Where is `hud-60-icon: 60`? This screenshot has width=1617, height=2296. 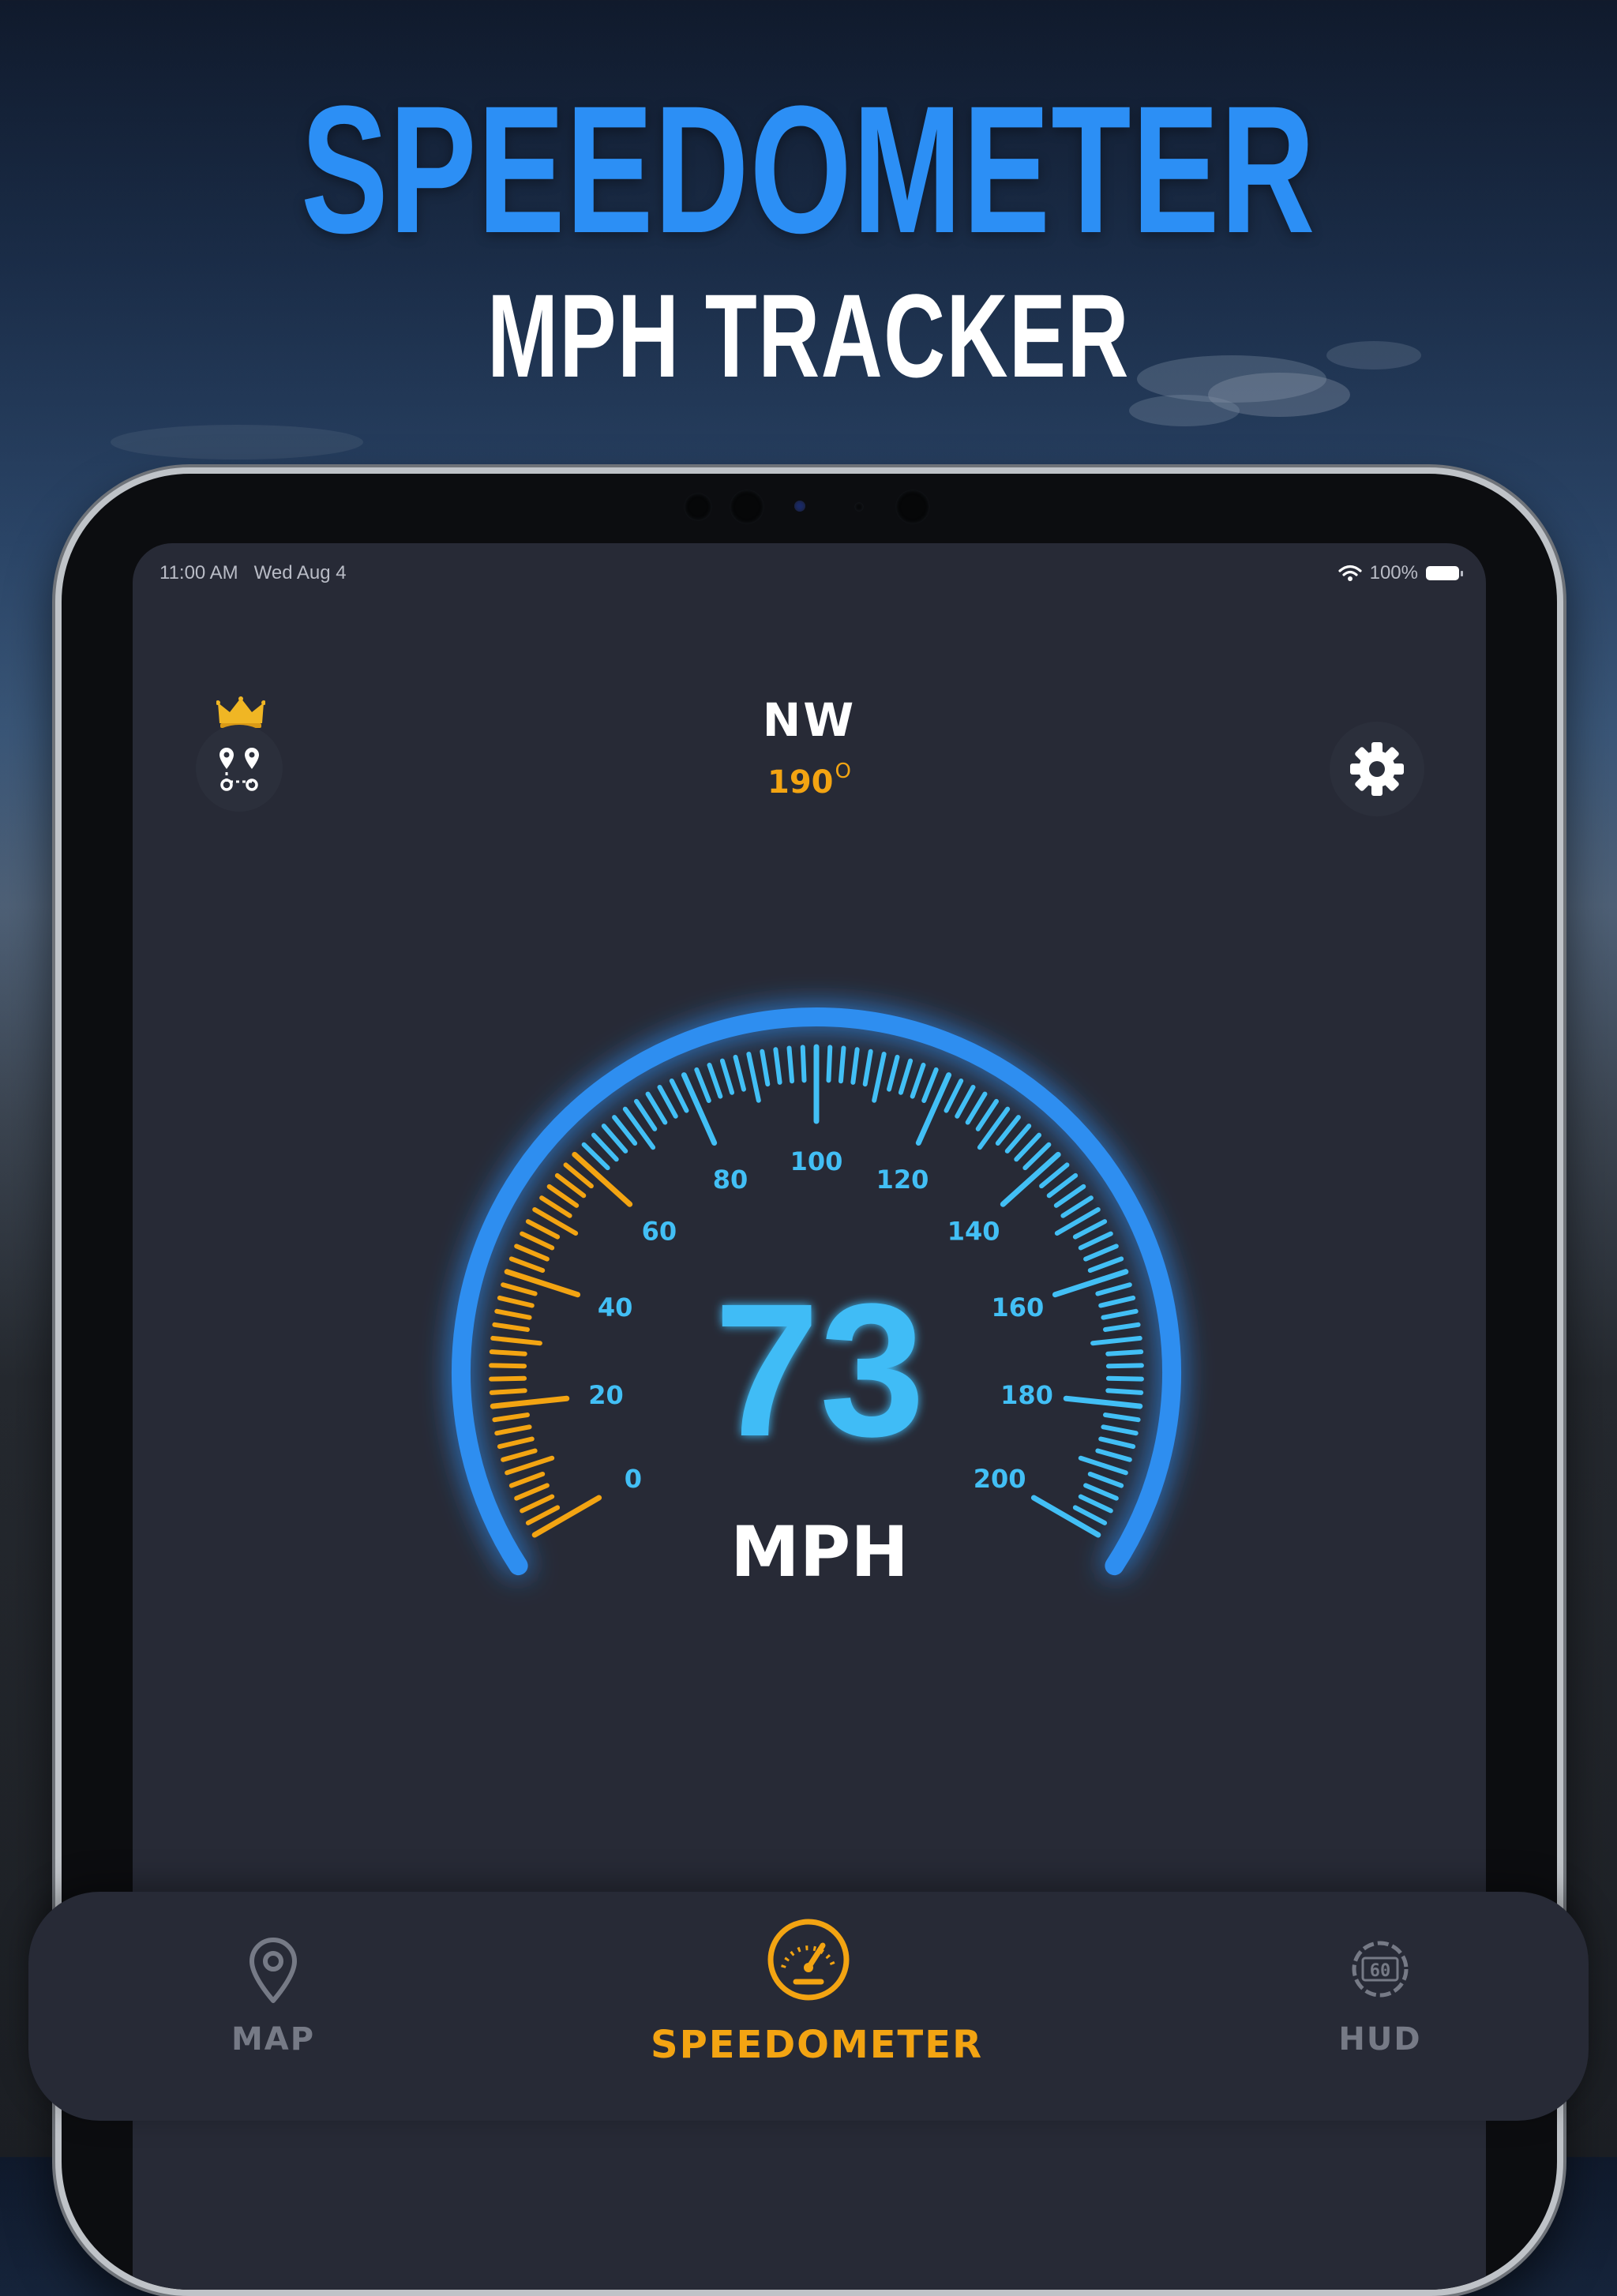 hud-60-icon: 60 is located at coordinates (1380, 1969).